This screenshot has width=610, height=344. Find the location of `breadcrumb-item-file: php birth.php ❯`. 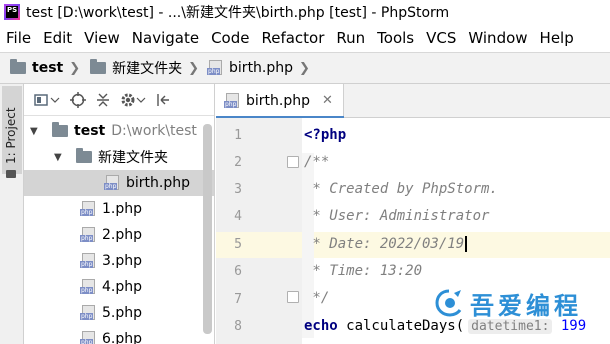

breadcrumb-item-file: php birth.php ❯ is located at coordinates (258, 68).